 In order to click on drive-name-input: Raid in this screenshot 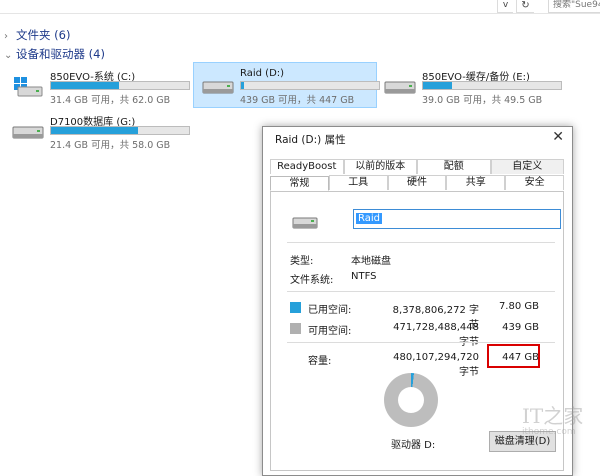, I will do `click(457, 219)`.